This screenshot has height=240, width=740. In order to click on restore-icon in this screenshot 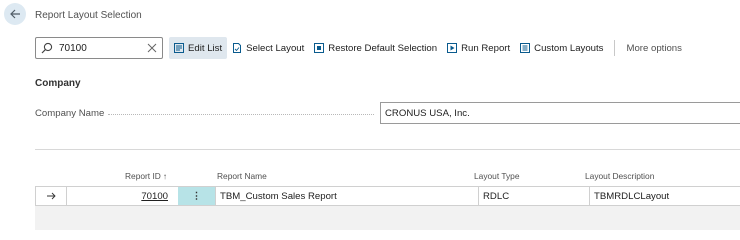, I will do `click(319, 48)`.